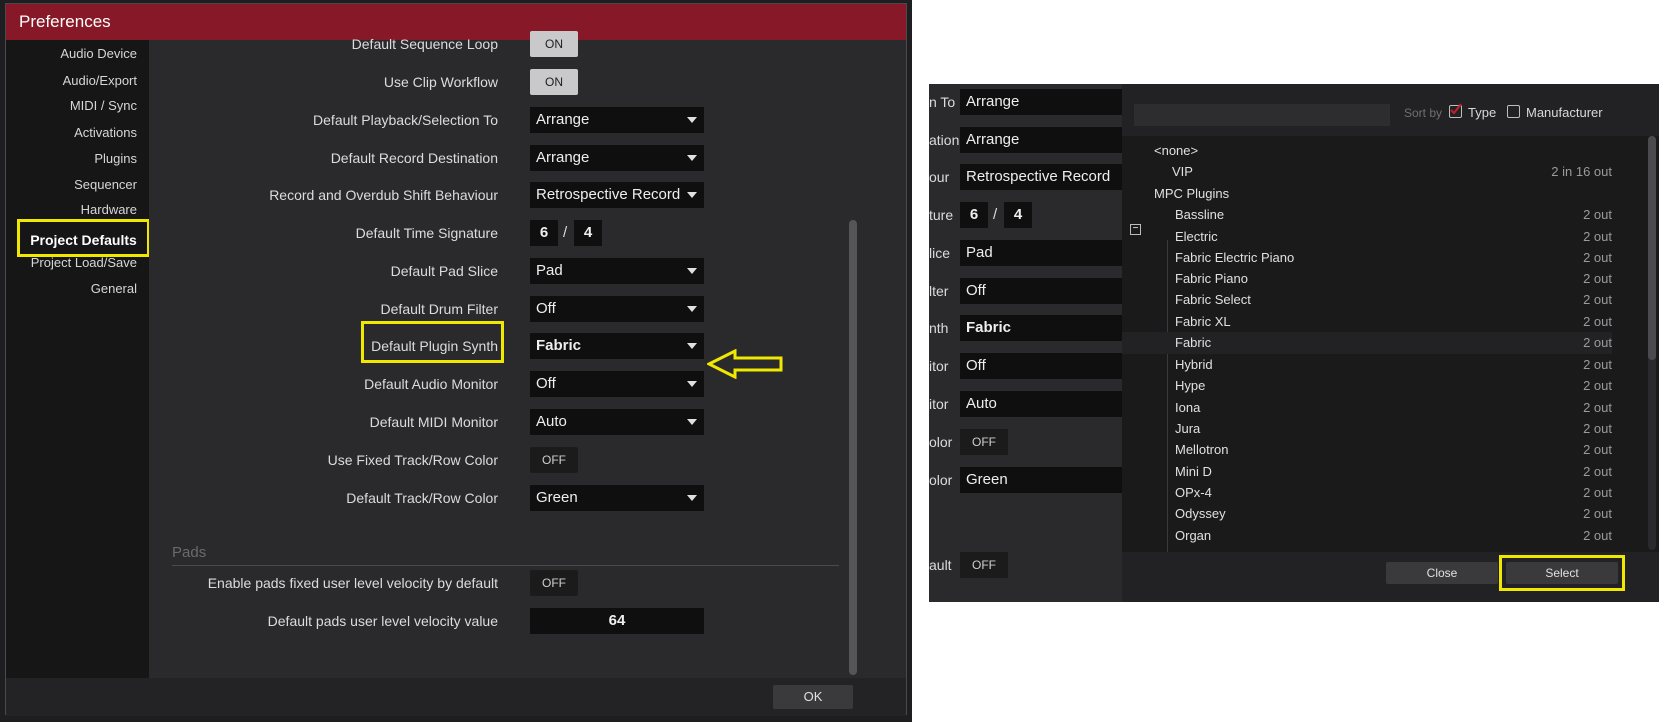 This screenshot has width=1659, height=722. Describe the element at coordinates (1193, 492) in the screenshot. I see `list-item-name: OPx-4` at that location.